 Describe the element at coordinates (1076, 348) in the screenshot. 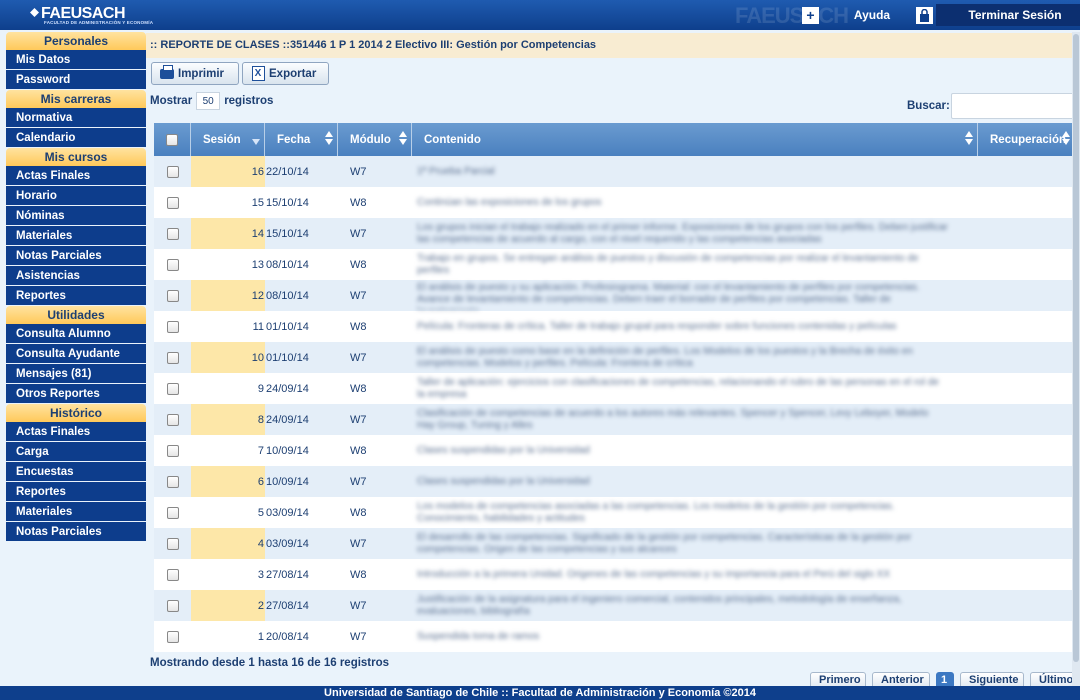

I see `scrollbar-thumb` at that location.